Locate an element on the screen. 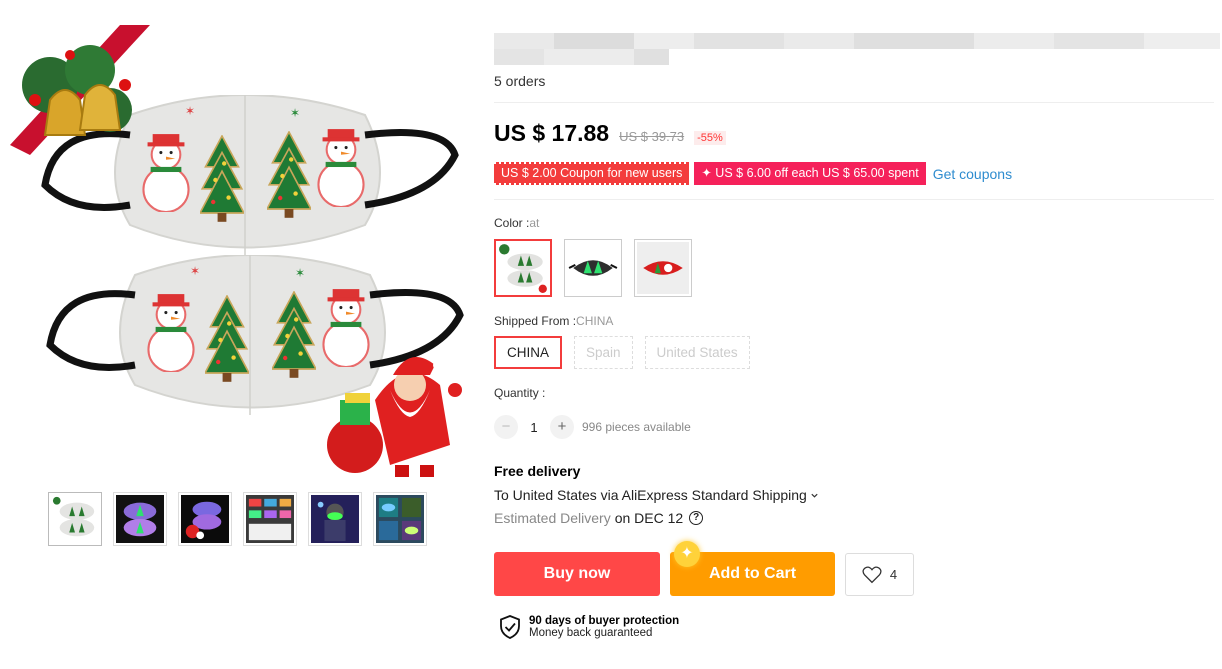 This screenshot has width=1222, height=669. price-row: US $ 17.88 US $ 39.73 -55% is located at coordinates (610, 133).